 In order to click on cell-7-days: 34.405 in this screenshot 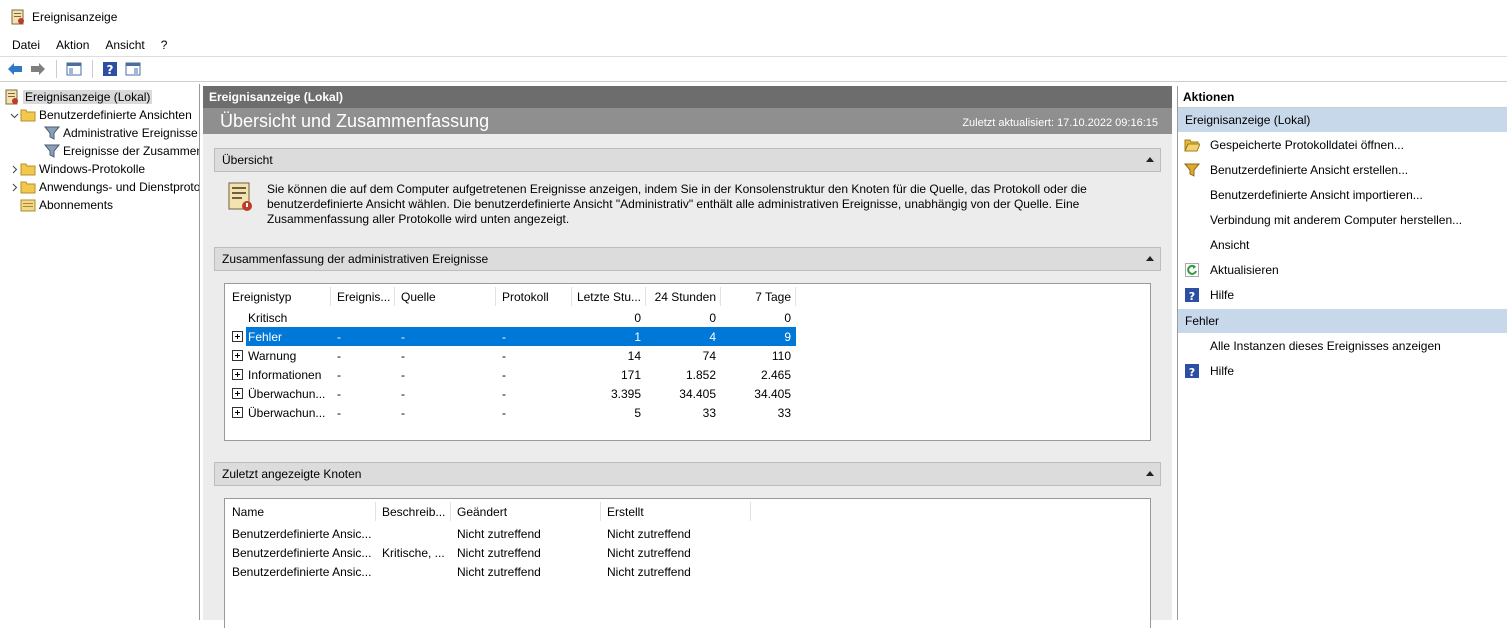, I will do `click(772, 393)`.